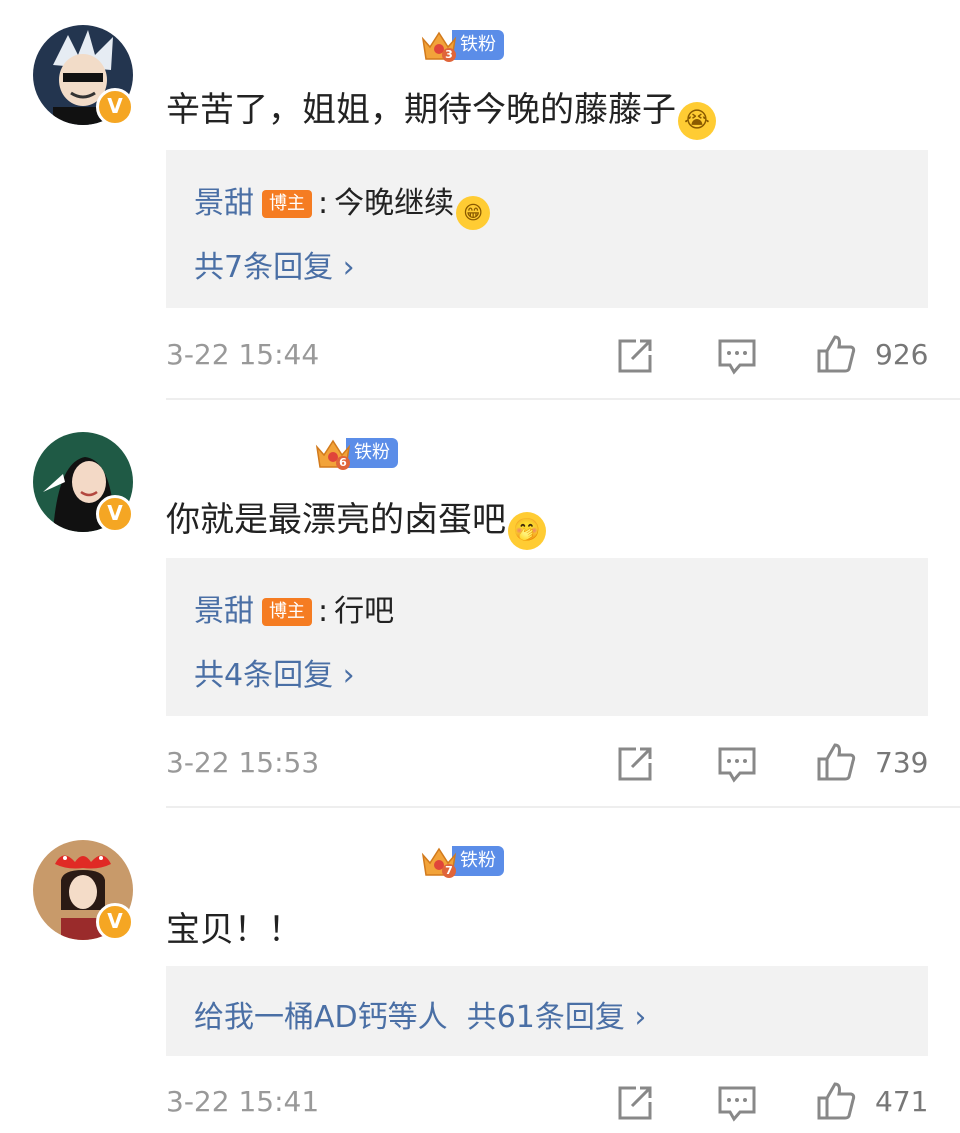 The image size is (960, 1133). I want to click on crown-icon: 3, so click(439, 45).